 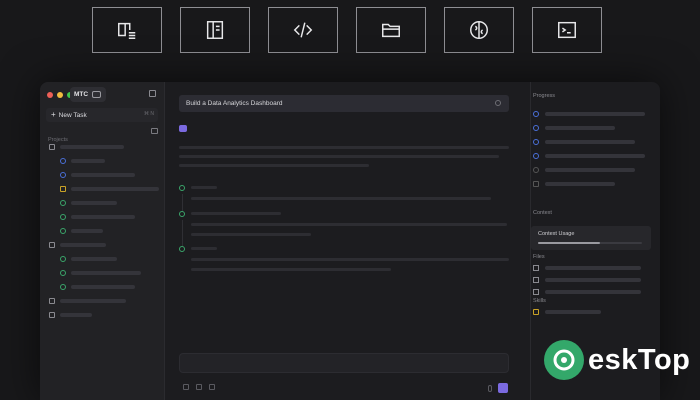 I want to click on feature-document, so click(x=215, y=30).